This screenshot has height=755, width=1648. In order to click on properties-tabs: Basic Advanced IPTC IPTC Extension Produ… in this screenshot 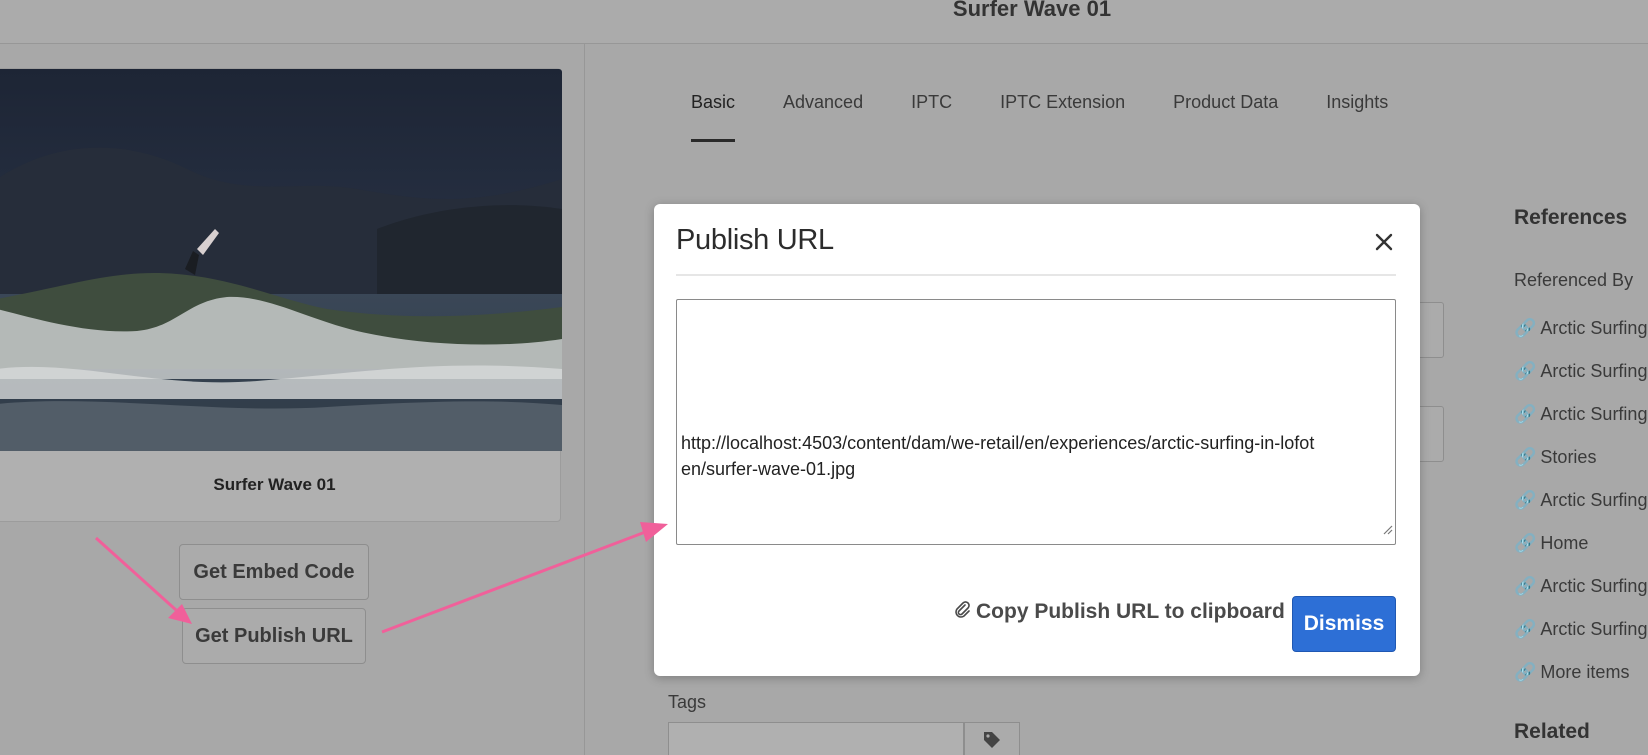, I will do `click(1063, 117)`.